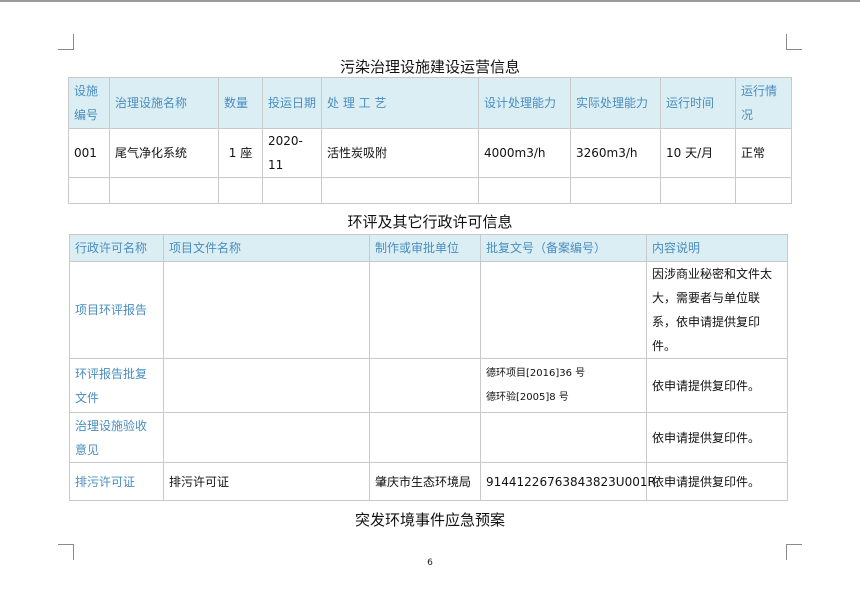 The image size is (860, 609). I want to click on header-run-time: 运行时间, so click(698, 103).